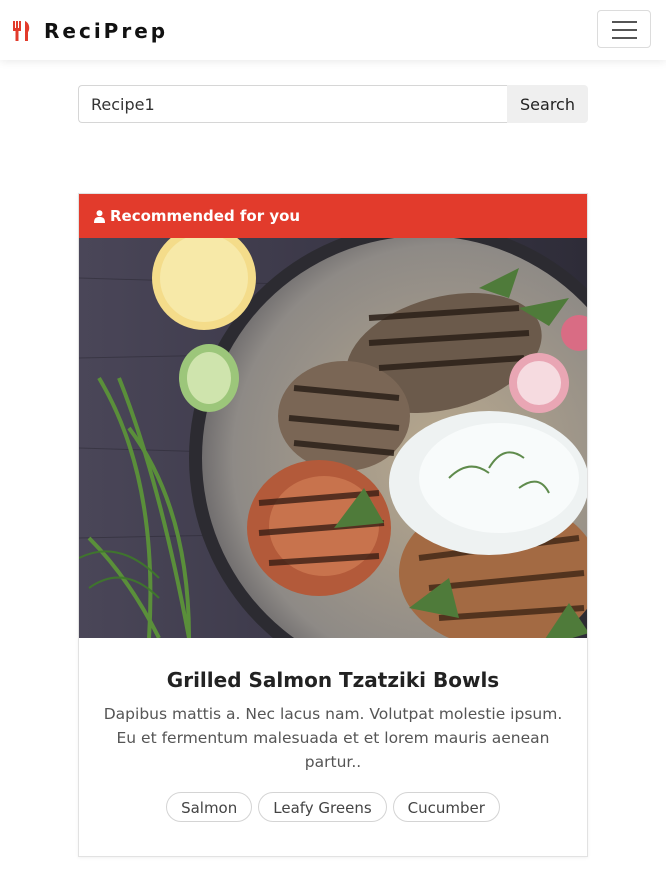 This screenshot has width=666, height=880. I want to click on search-button: Search, so click(547, 104).